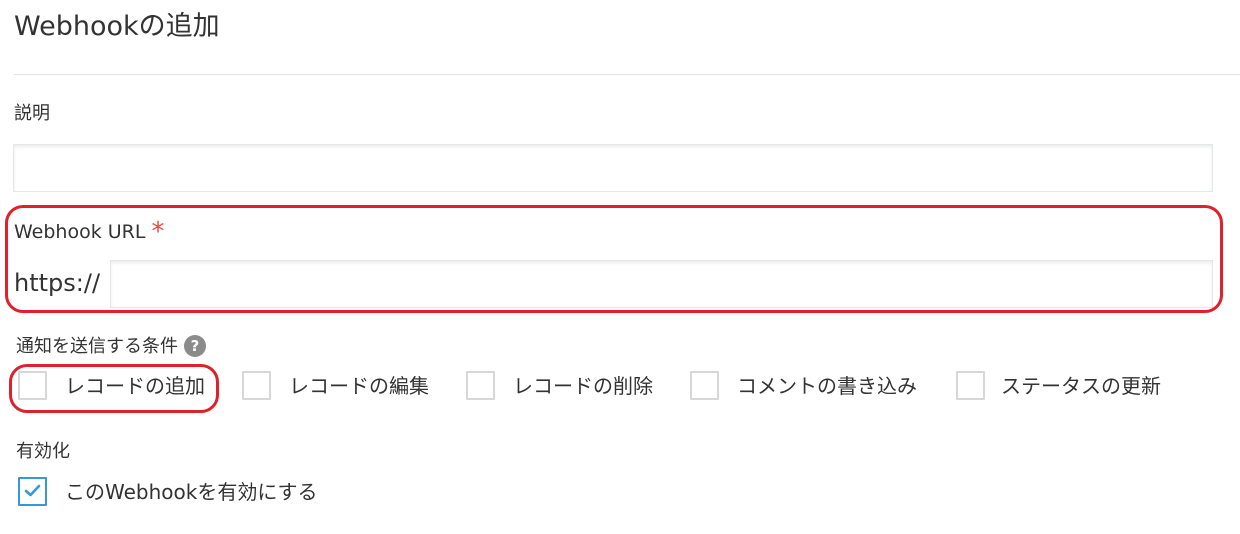 The height and width of the screenshot is (534, 1240). I want to click on checkbox-enable-webhook, so click(32, 491).